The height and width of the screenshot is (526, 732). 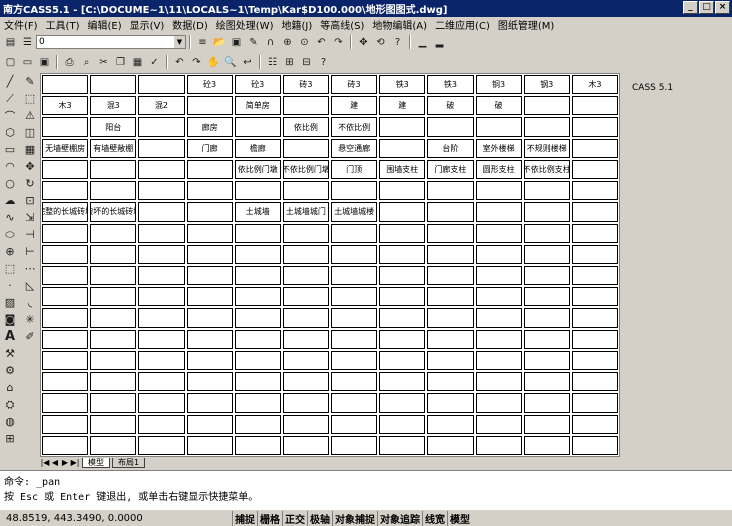 What do you see at coordinates (45, 462) in the screenshot?
I see `tab-first-button: |◀` at bounding box center [45, 462].